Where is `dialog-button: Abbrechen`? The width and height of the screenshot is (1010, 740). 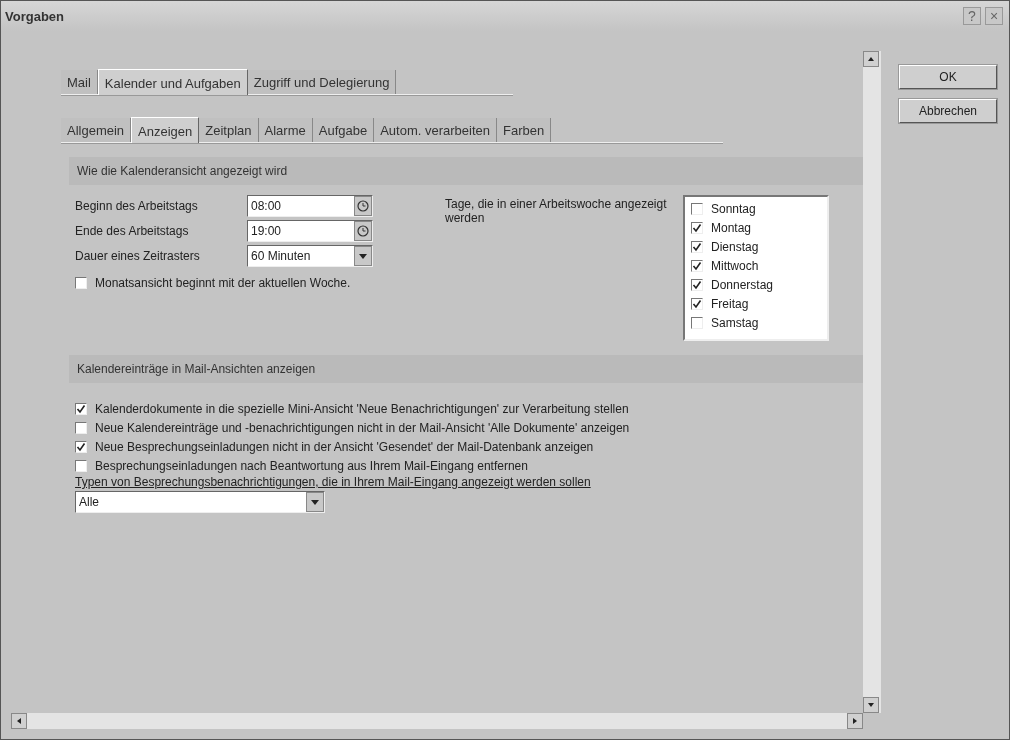 dialog-button: Abbrechen is located at coordinates (948, 111).